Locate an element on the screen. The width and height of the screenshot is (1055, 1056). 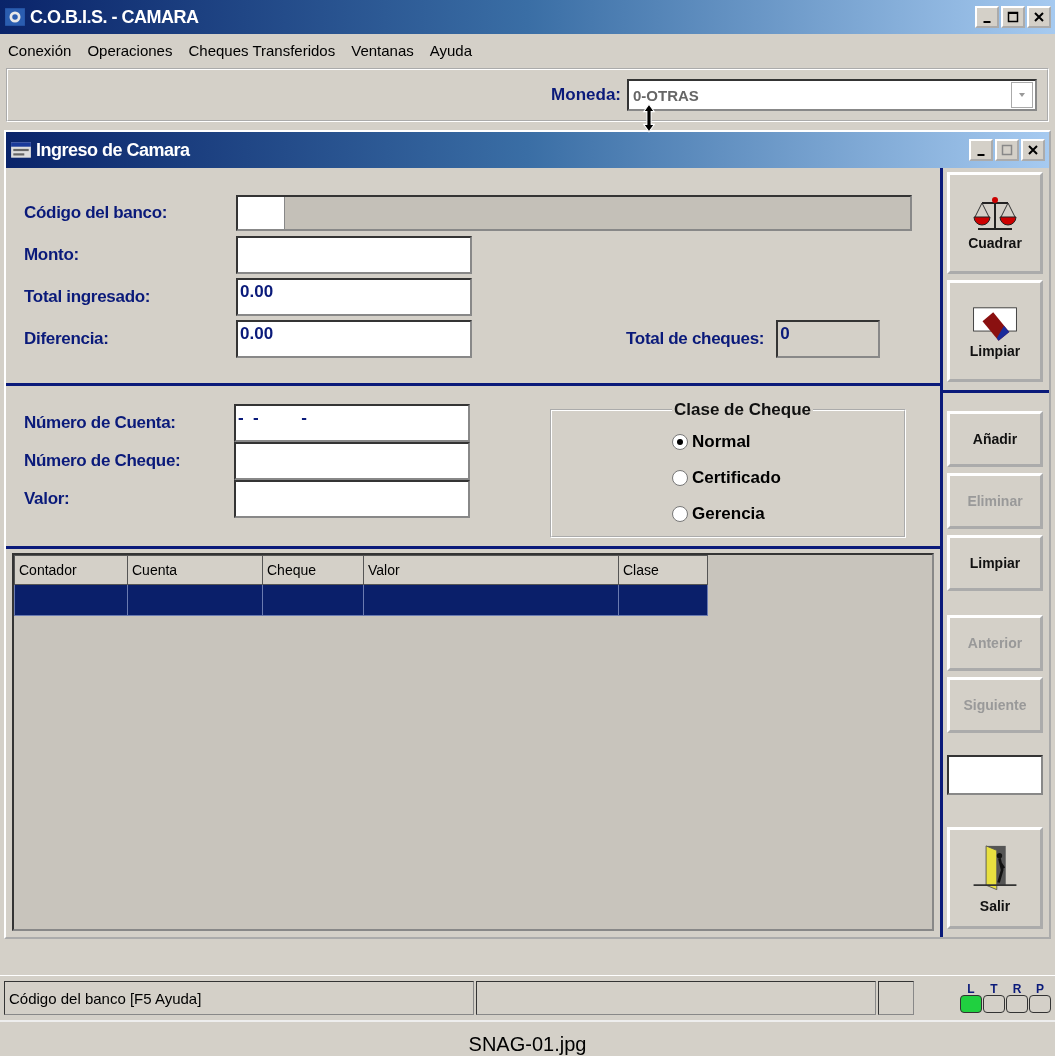
menu-item: Ventanas is located at coordinates (382, 50).